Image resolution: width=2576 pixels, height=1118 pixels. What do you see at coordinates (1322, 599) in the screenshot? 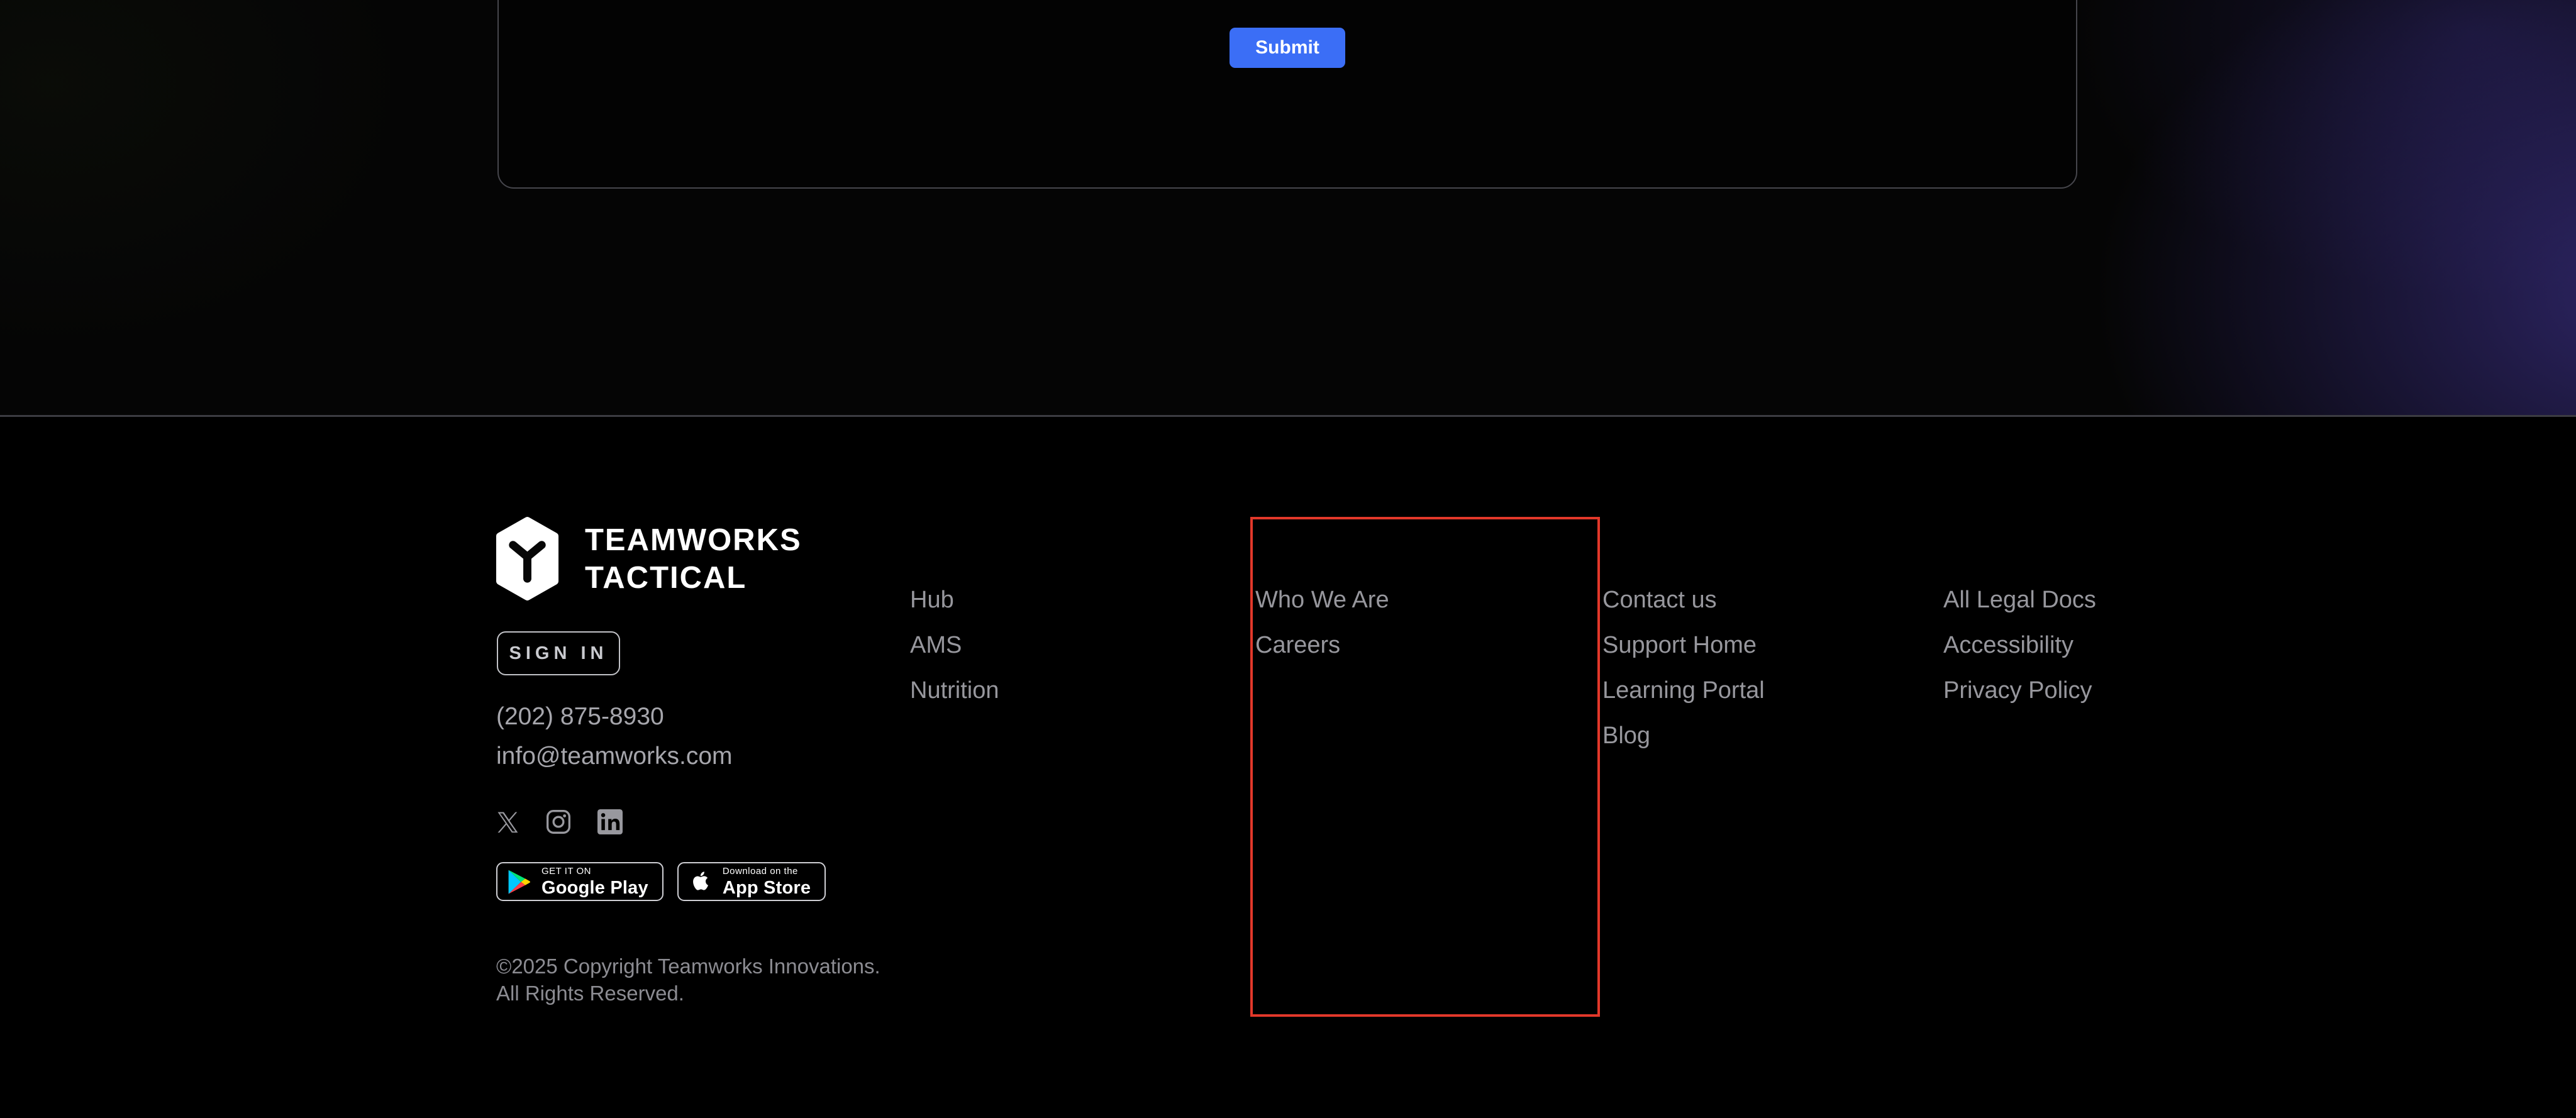
I see `footer-link-who-we-are: Who We Are` at bounding box center [1322, 599].